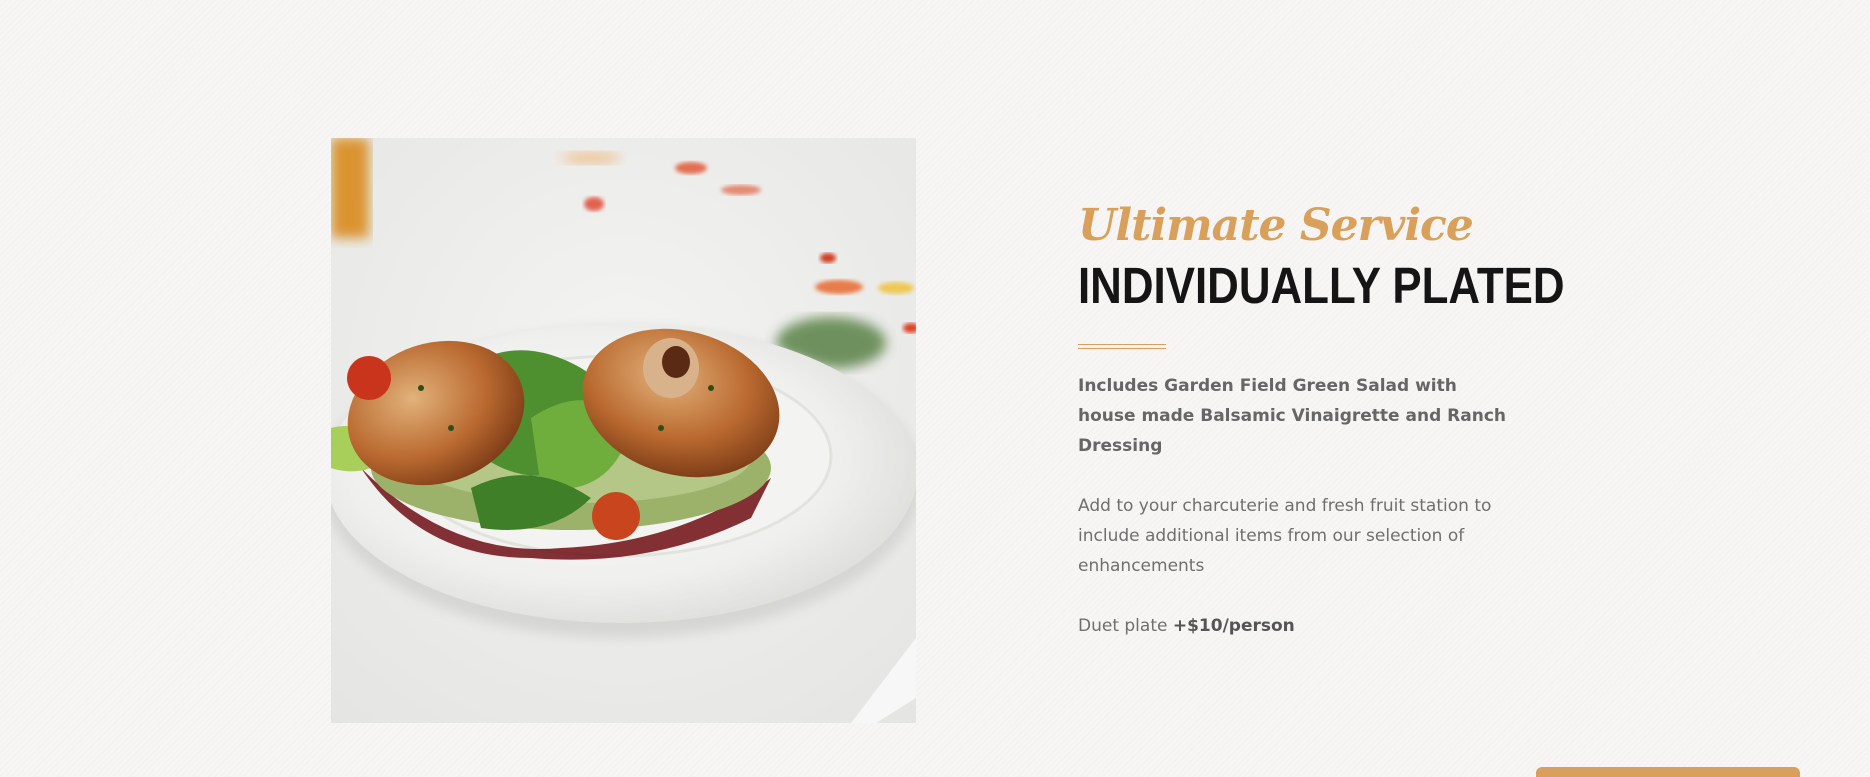  Describe the element at coordinates (1122, 346) in the screenshot. I see `title-divider` at that location.